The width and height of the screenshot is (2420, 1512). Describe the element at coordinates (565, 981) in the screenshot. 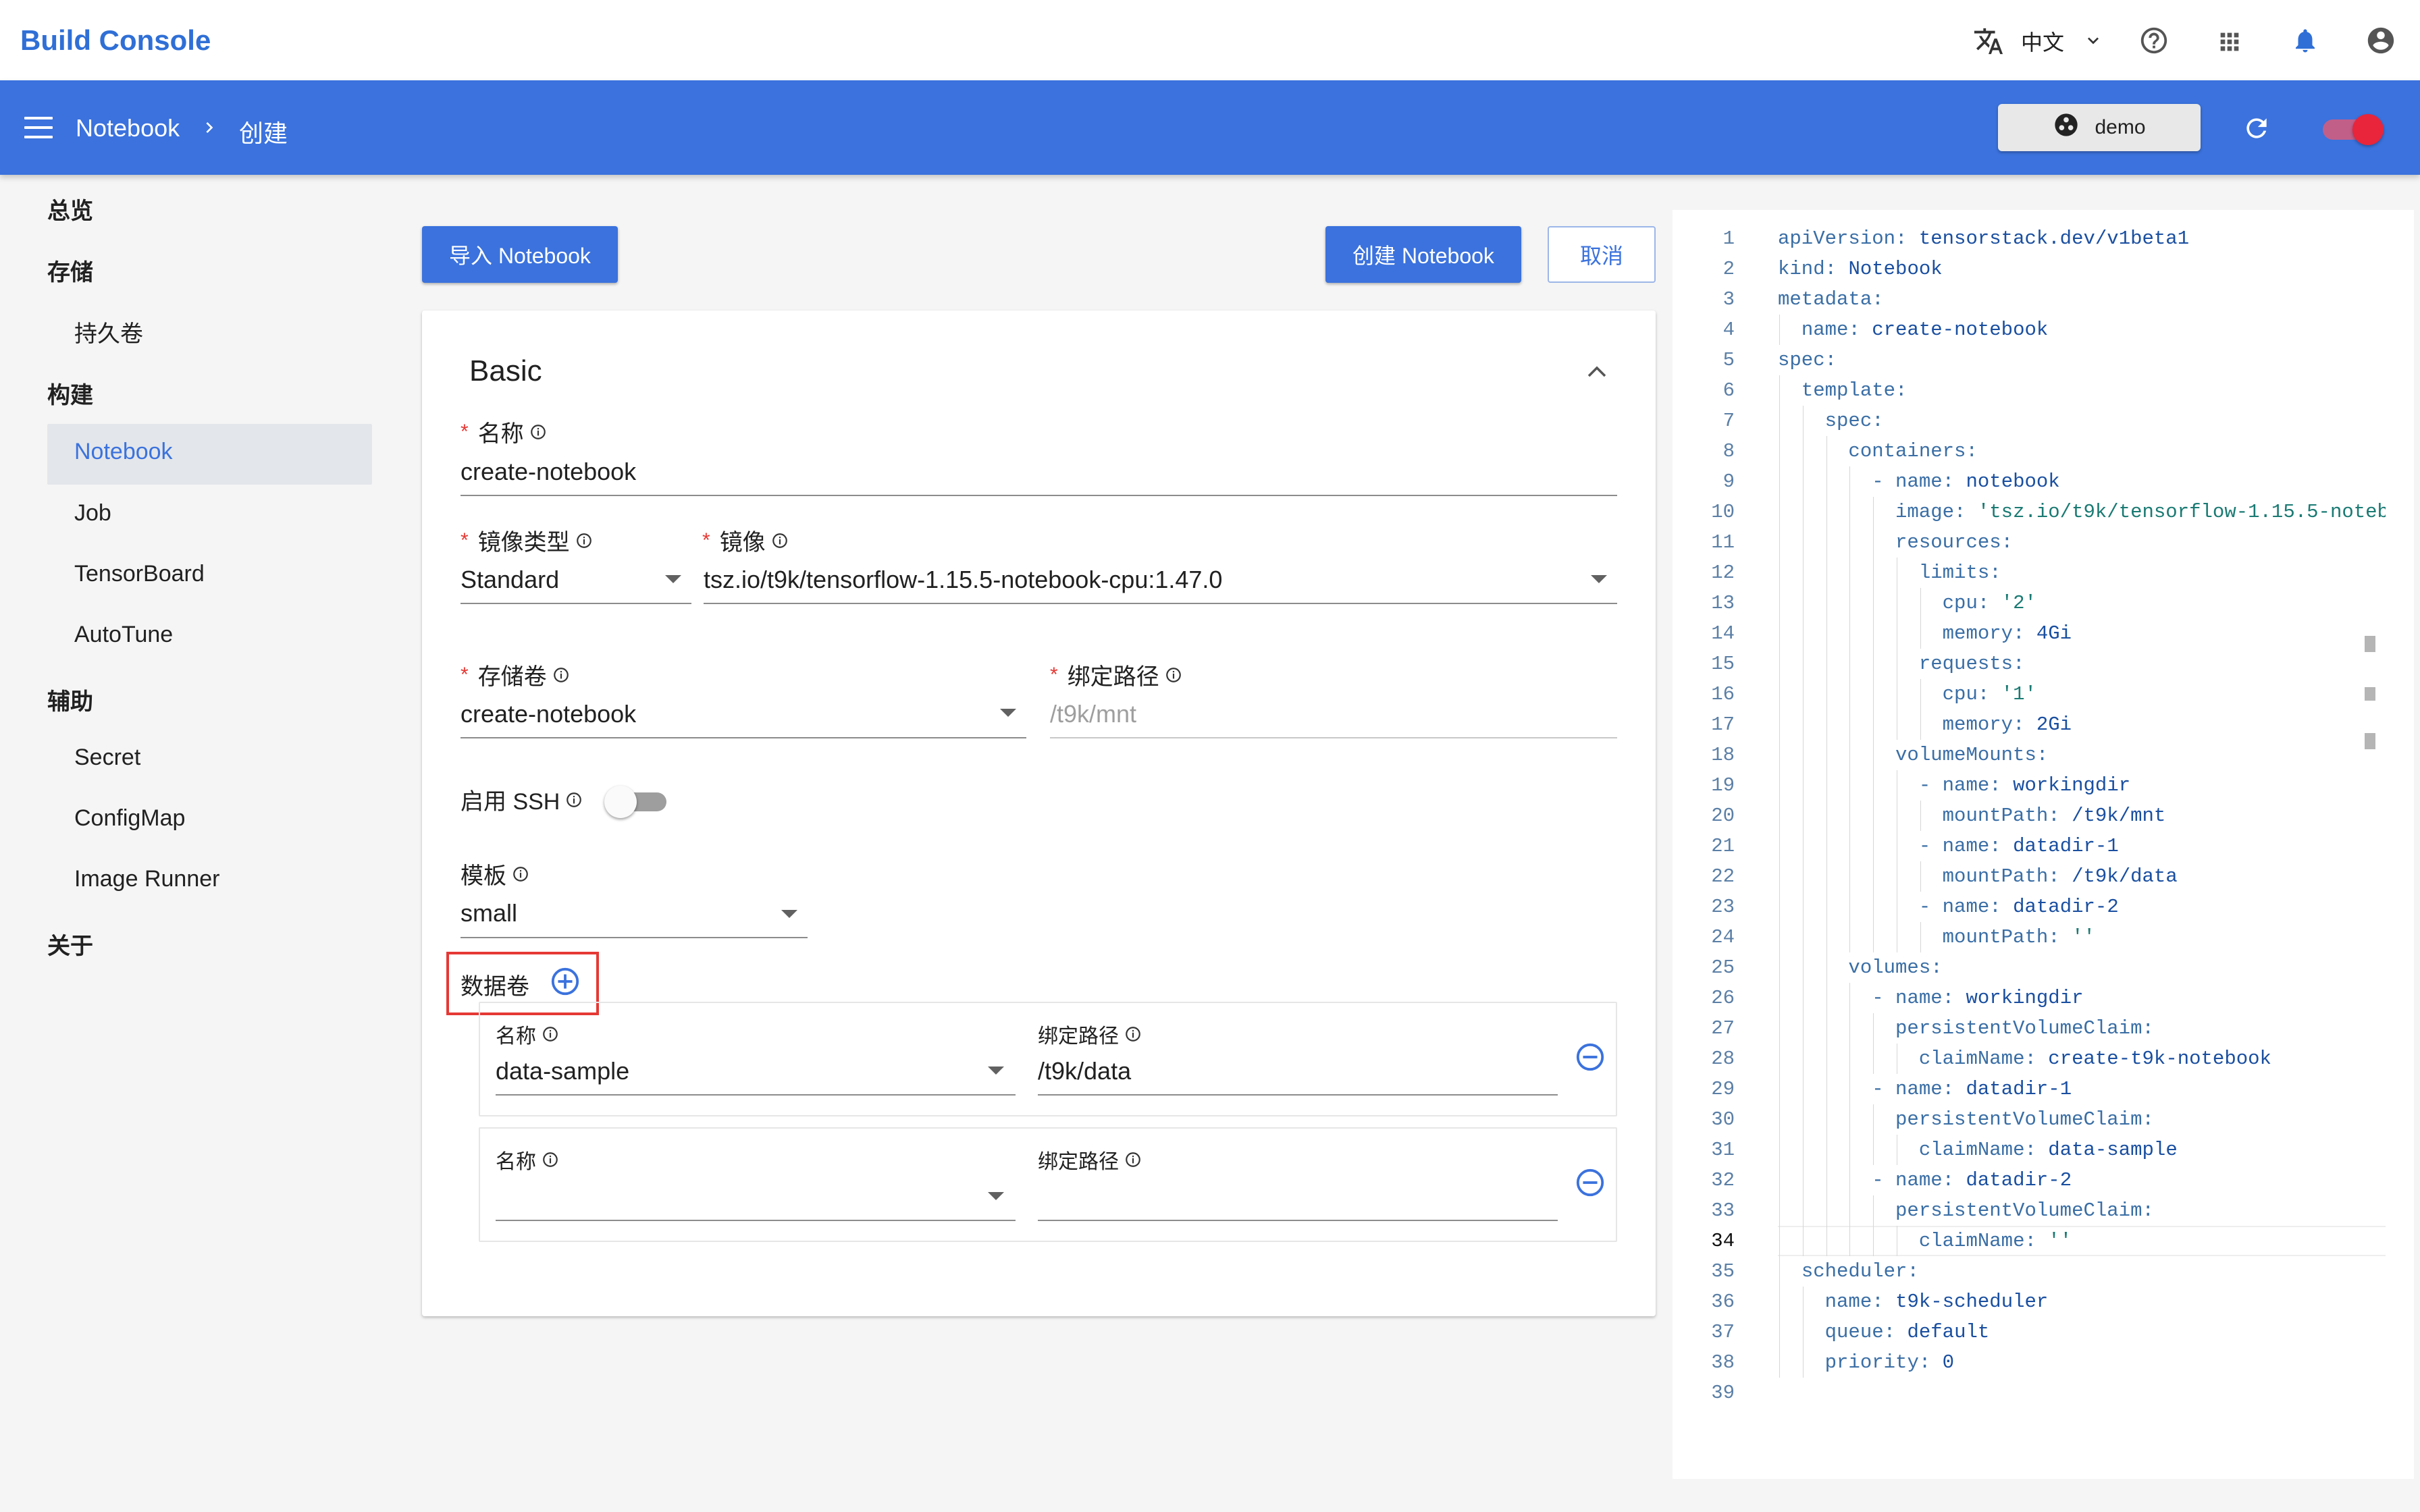

I see `add-circle-icon` at that location.